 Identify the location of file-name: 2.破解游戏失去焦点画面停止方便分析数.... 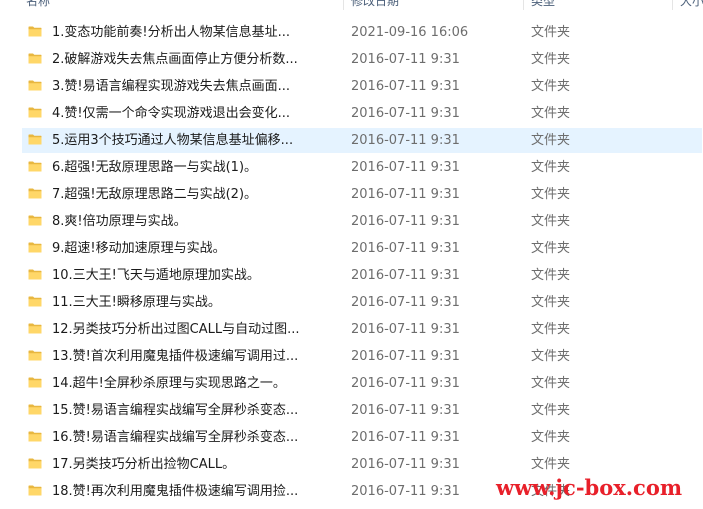
(175, 59).